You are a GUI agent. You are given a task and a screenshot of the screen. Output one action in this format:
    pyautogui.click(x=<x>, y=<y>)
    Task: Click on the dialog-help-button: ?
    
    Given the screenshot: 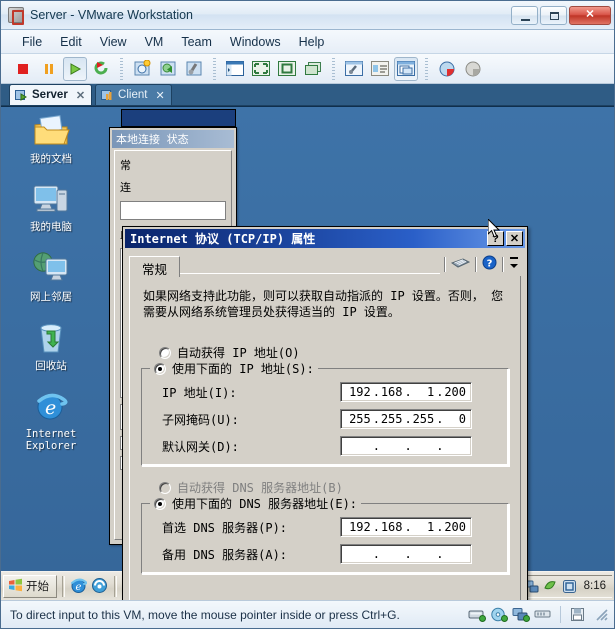 What is the action you would take?
    pyautogui.click(x=495, y=238)
    